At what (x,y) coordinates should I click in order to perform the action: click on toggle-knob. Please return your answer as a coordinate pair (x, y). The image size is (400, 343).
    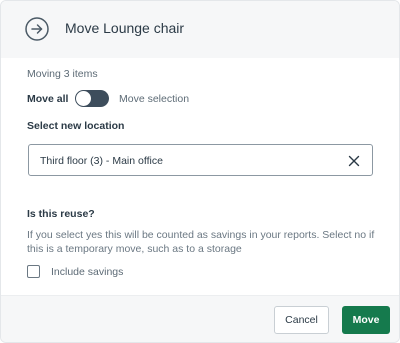
    Looking at the image, I should click on (83, 98).